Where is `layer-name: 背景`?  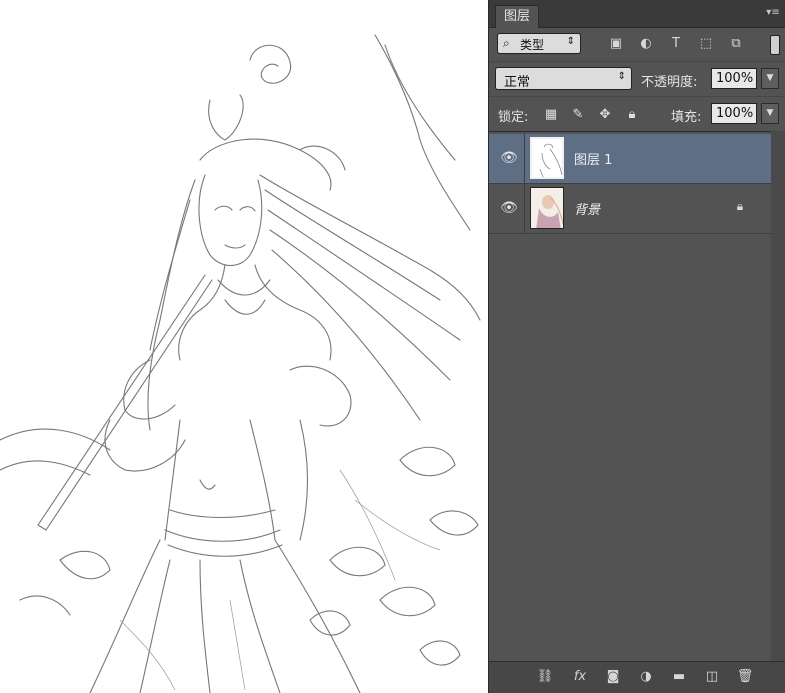
layer-name: 背景 is located at coordinates (587, 210).